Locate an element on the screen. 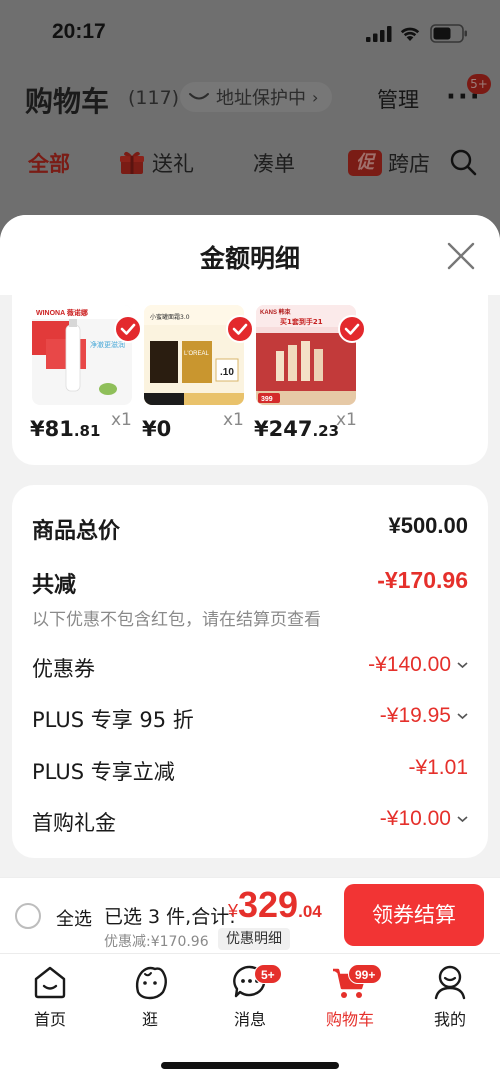 This screenshot has width=500, height=1083. tab-bundle-label: 凑单 is located at coordinates (274, 164).